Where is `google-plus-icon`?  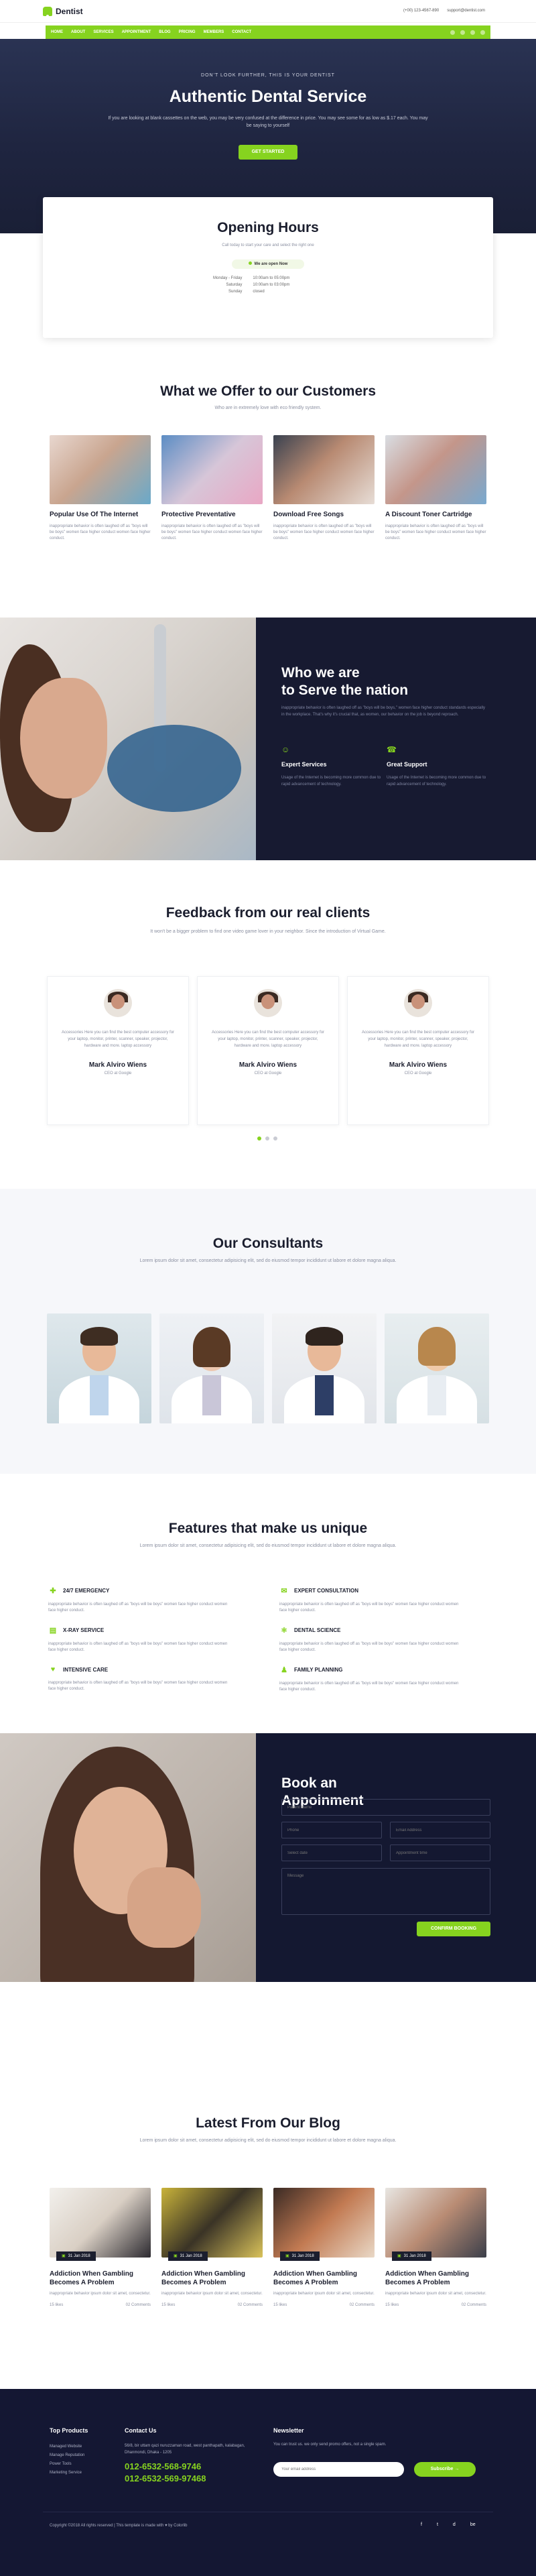 google-plus-icon is located at coordinates (473, 32).